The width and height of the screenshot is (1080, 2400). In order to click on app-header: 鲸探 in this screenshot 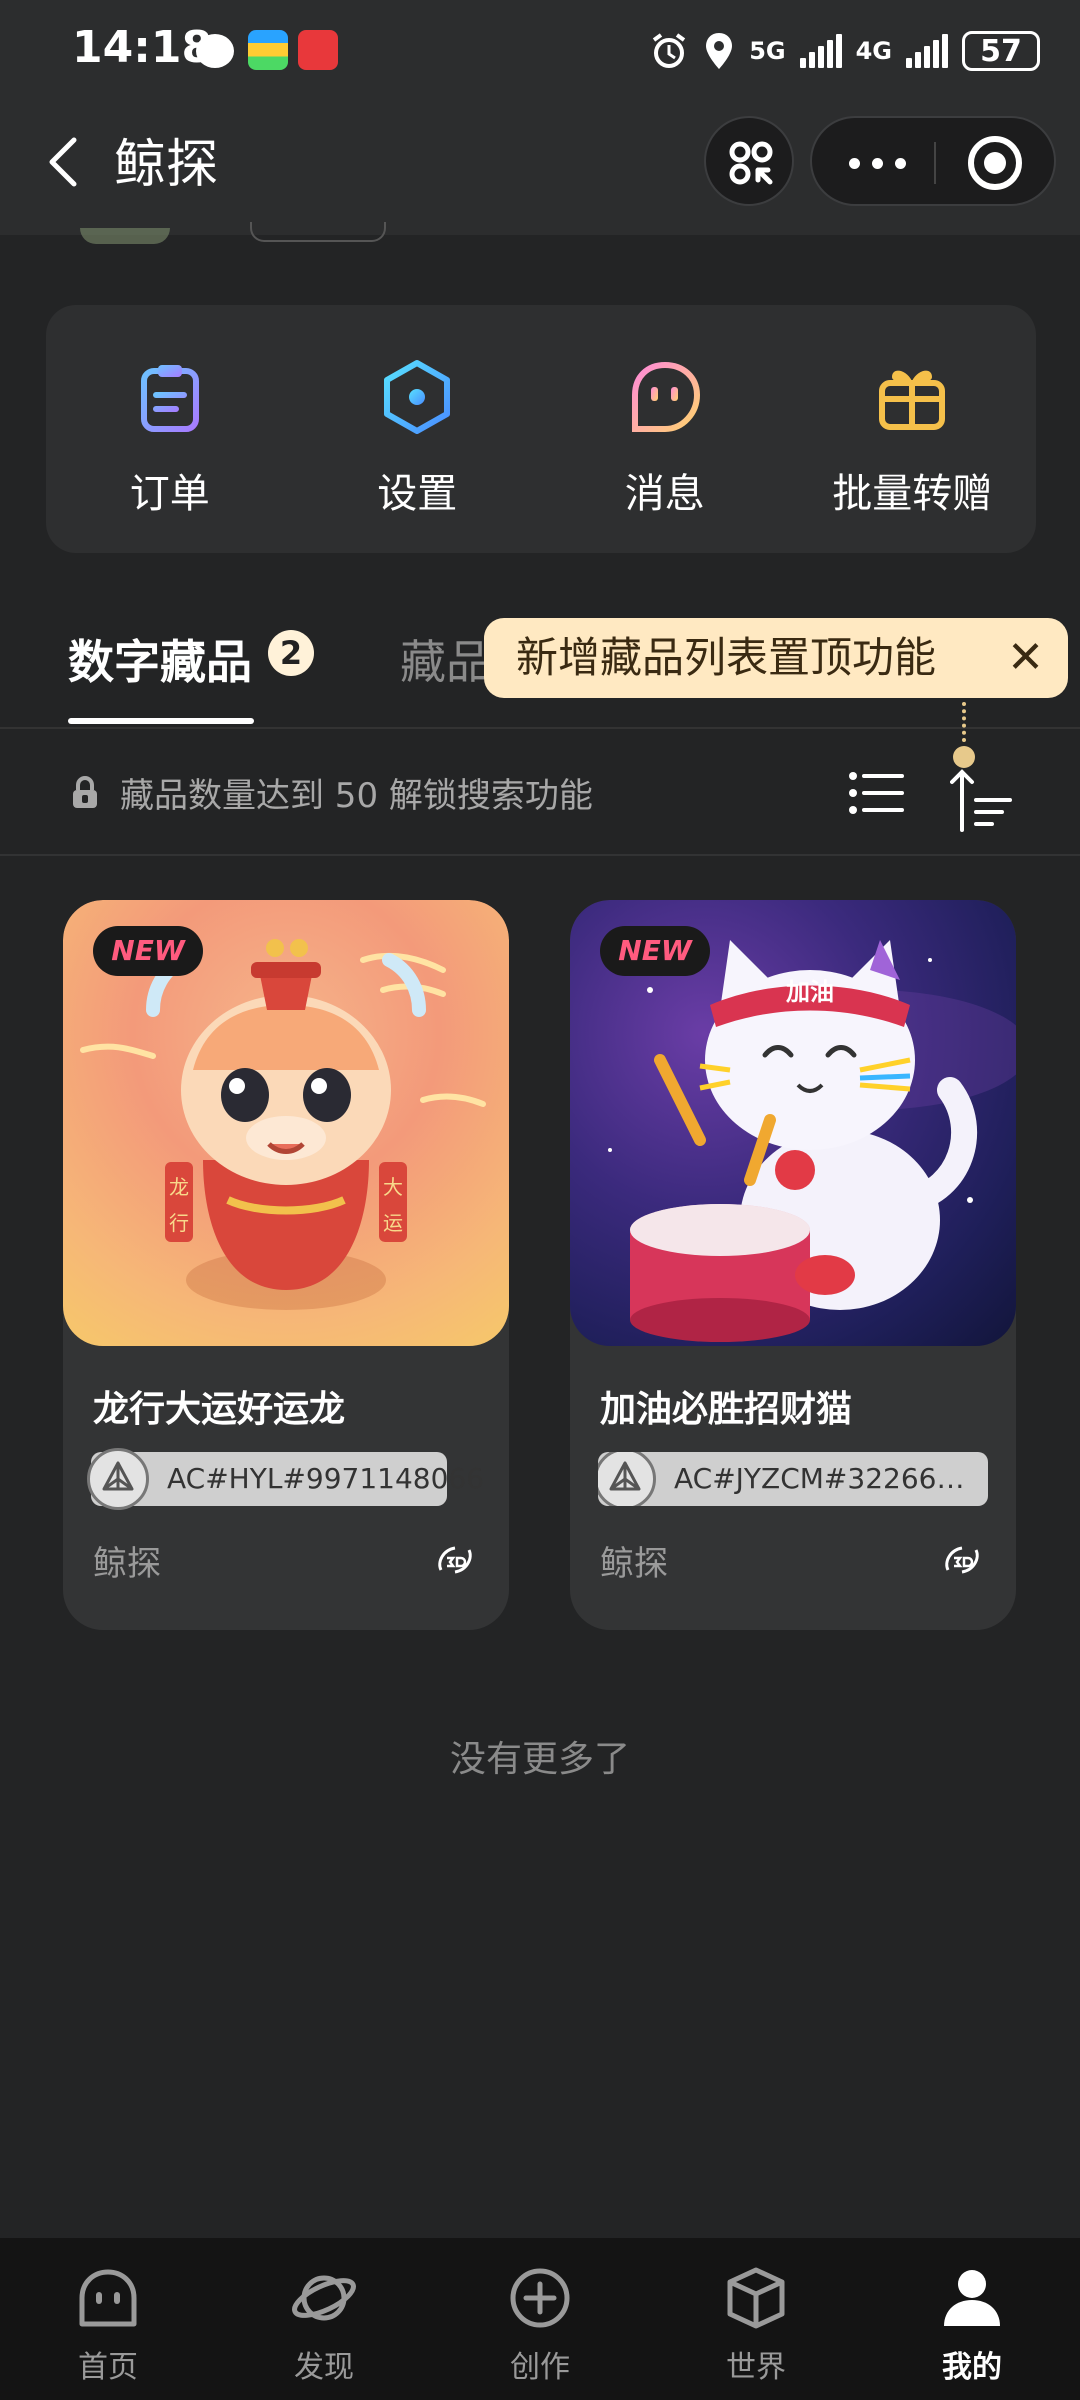, I will do `click(540, 167)`.